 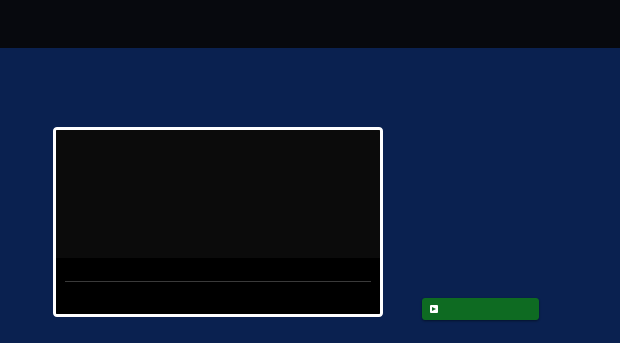 I want to click on player-controls, so click(x=218, y=286).